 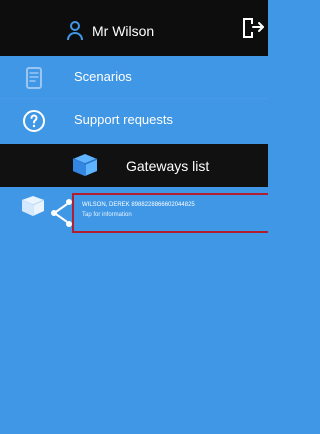 I want to click on share-icon, so click(x=61, y=213).